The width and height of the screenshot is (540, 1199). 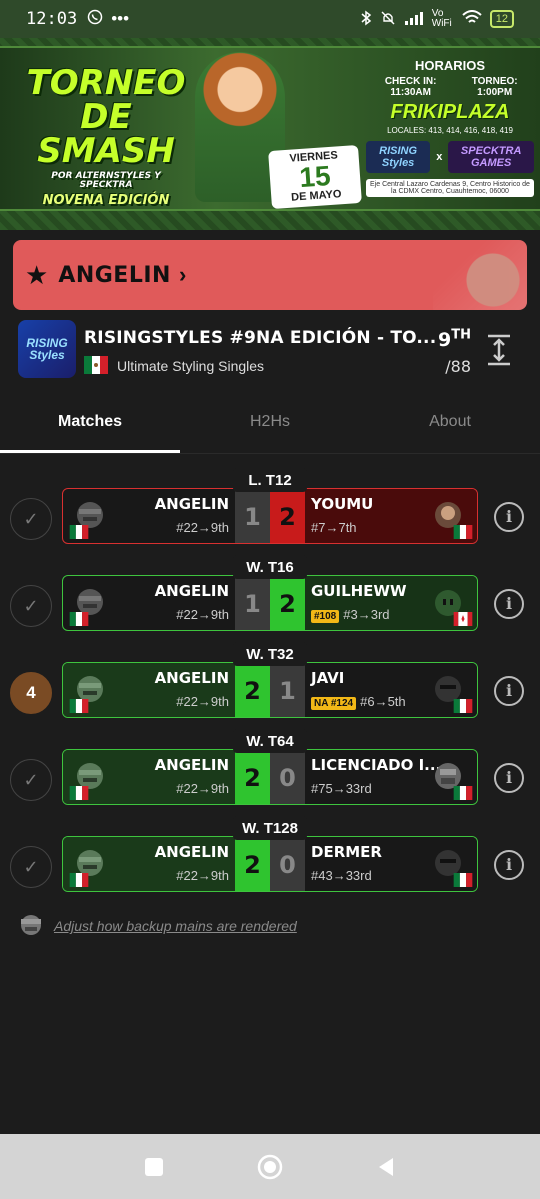 I want to click on adjust-backup-mains-link: Adjust how backup mains are rendered, so click(x=175, y=926).